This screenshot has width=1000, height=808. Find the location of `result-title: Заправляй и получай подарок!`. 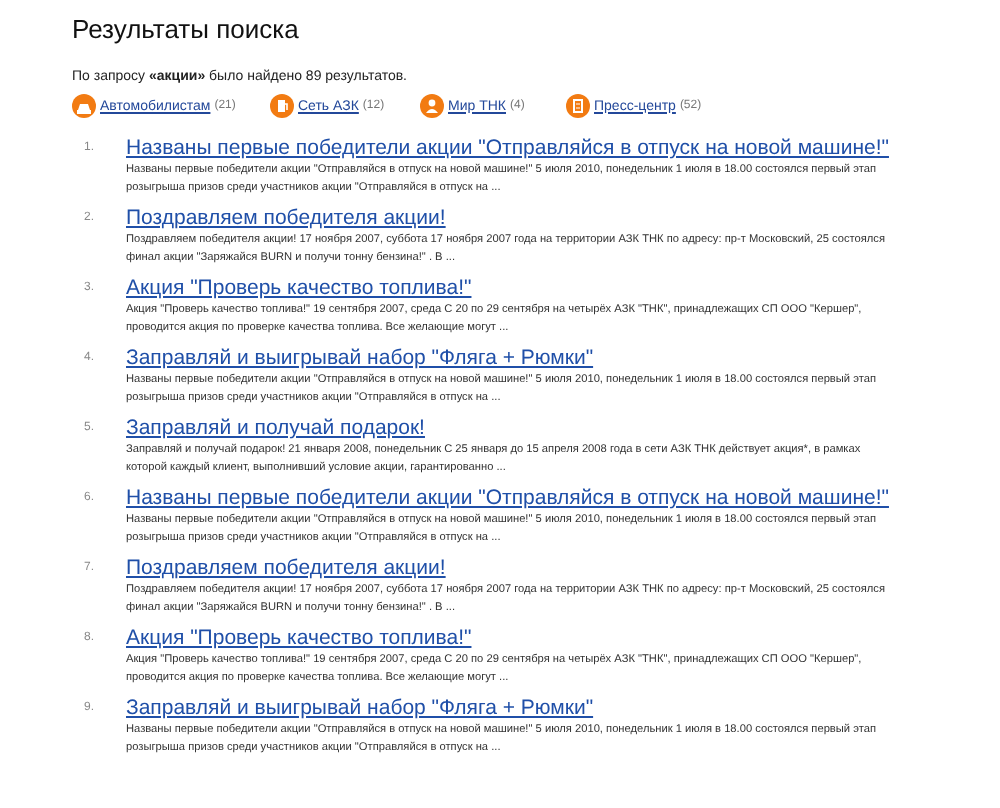

result-title: Заправляй и получай подарок! is located at coordinates (506, 429).